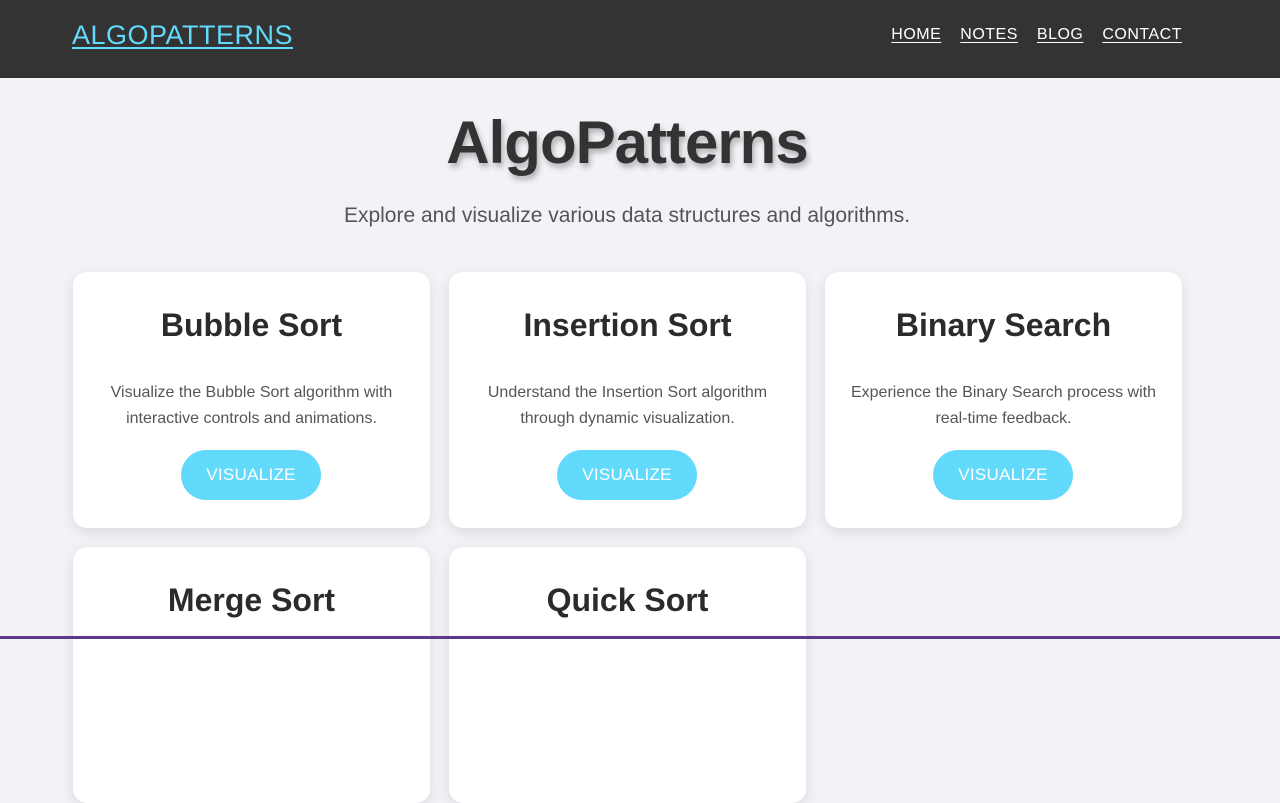 Image resolution: width=1280 pixels, height=803 pixels. I want to click on nav-link-home: HOME, so click(916, 35).